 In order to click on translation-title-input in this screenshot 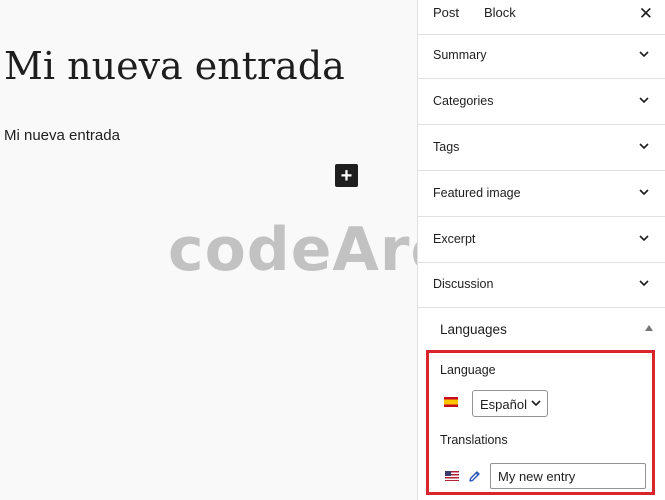, I will do `click(568, 476)`.